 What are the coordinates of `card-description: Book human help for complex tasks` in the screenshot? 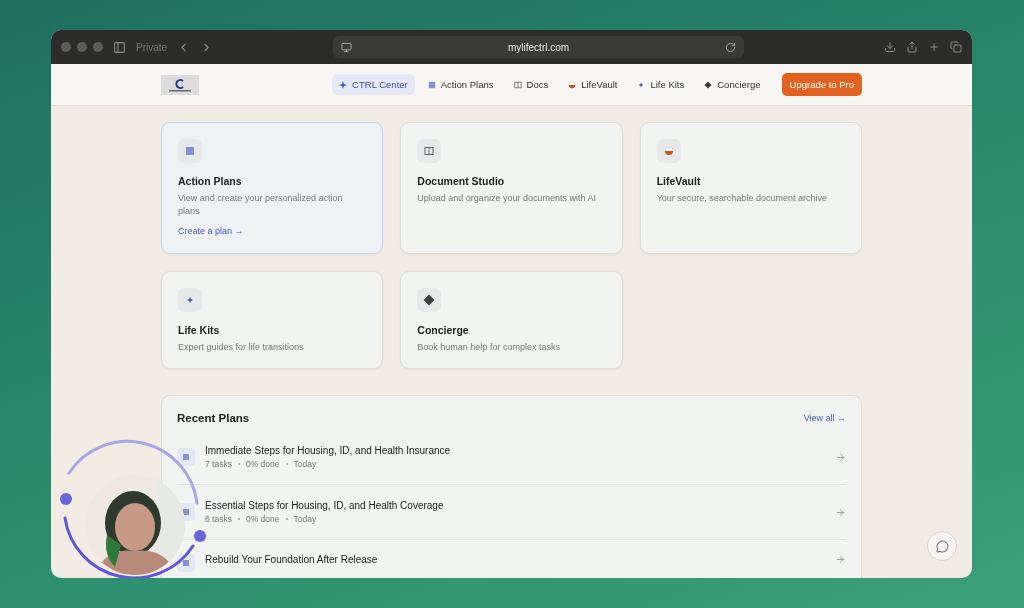 It's located at (489, 347).